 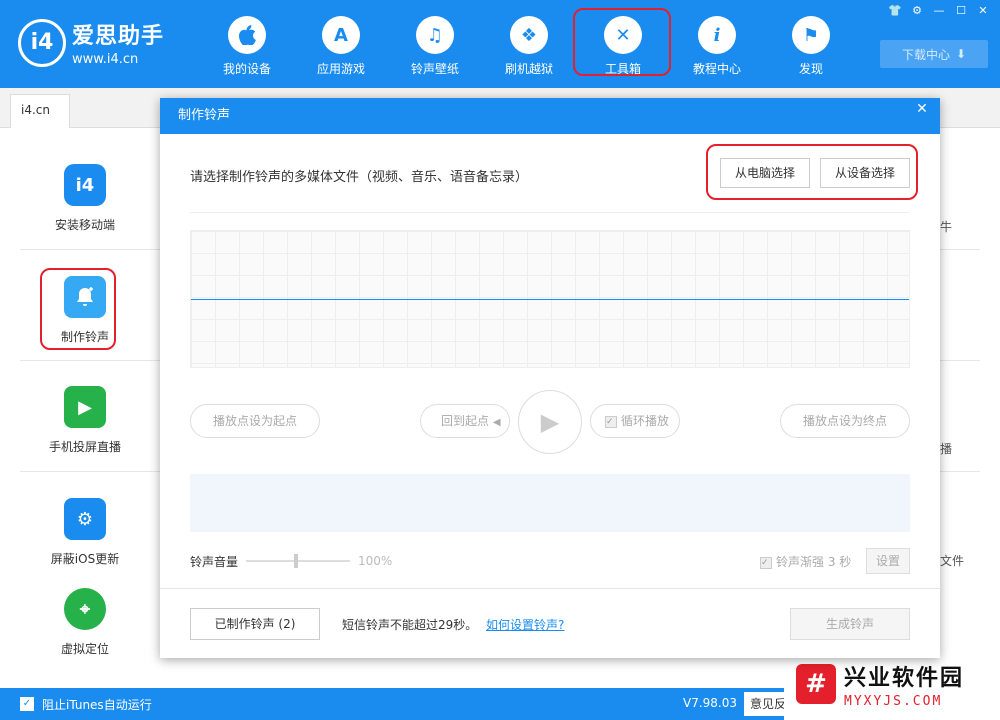 I want to click on nav-tutorials: i 教程中心, so click(x=717, y=44).